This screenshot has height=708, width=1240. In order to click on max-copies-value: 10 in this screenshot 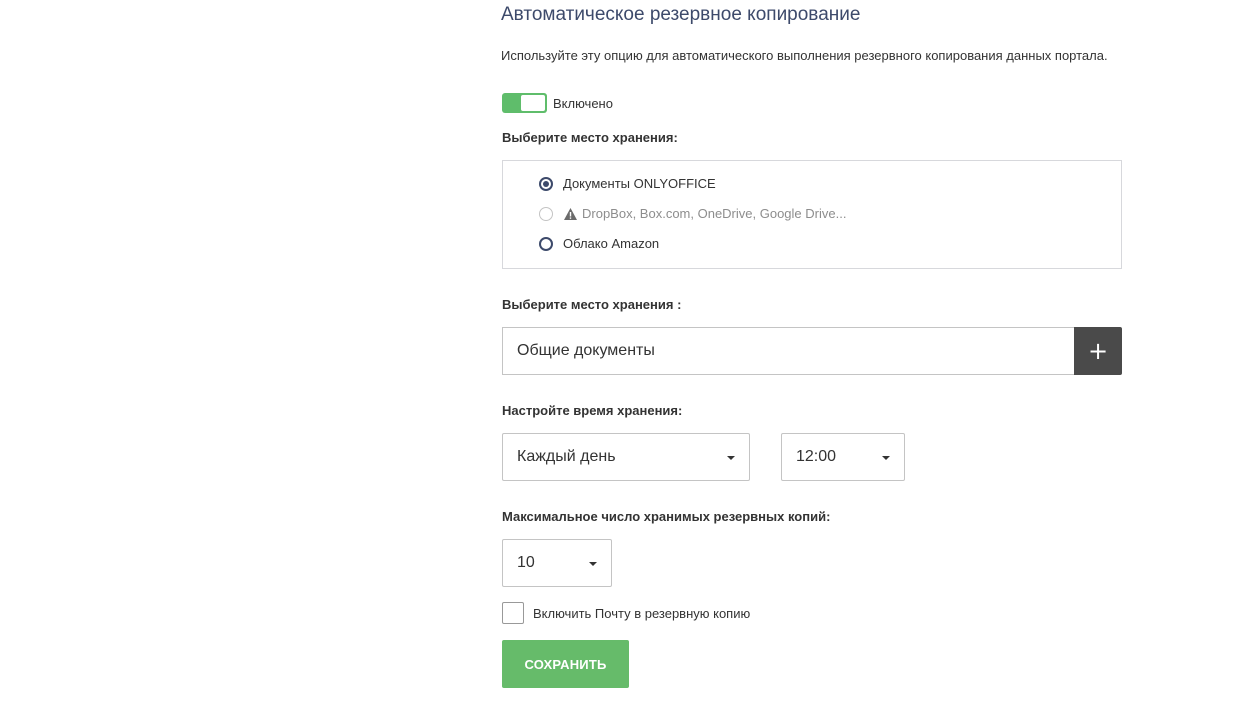, I will do `click(526, 562)`.